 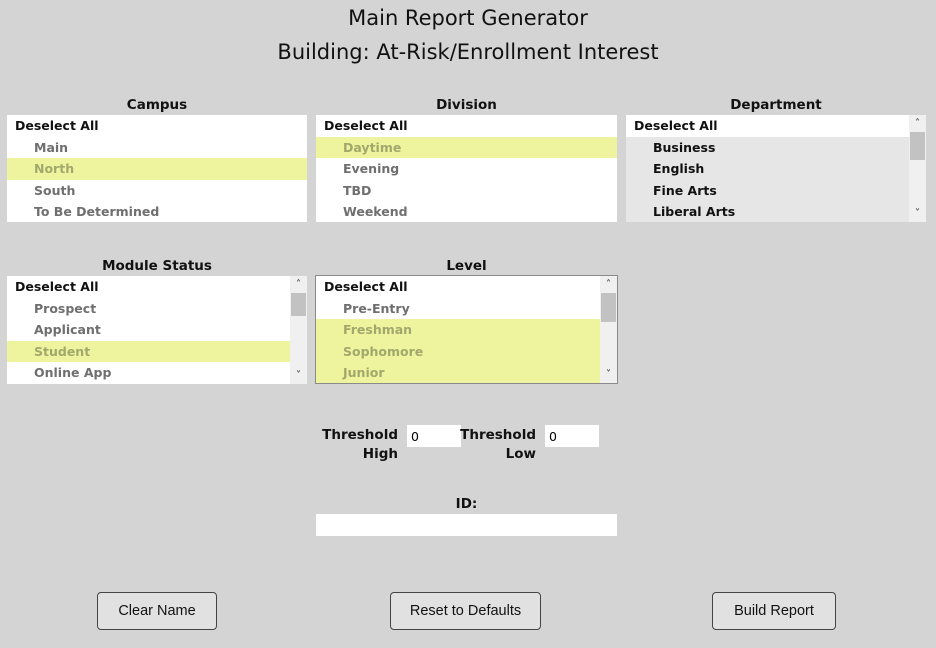 I want to click on page-title: Main Report Generator, so click(x=468, y=18).